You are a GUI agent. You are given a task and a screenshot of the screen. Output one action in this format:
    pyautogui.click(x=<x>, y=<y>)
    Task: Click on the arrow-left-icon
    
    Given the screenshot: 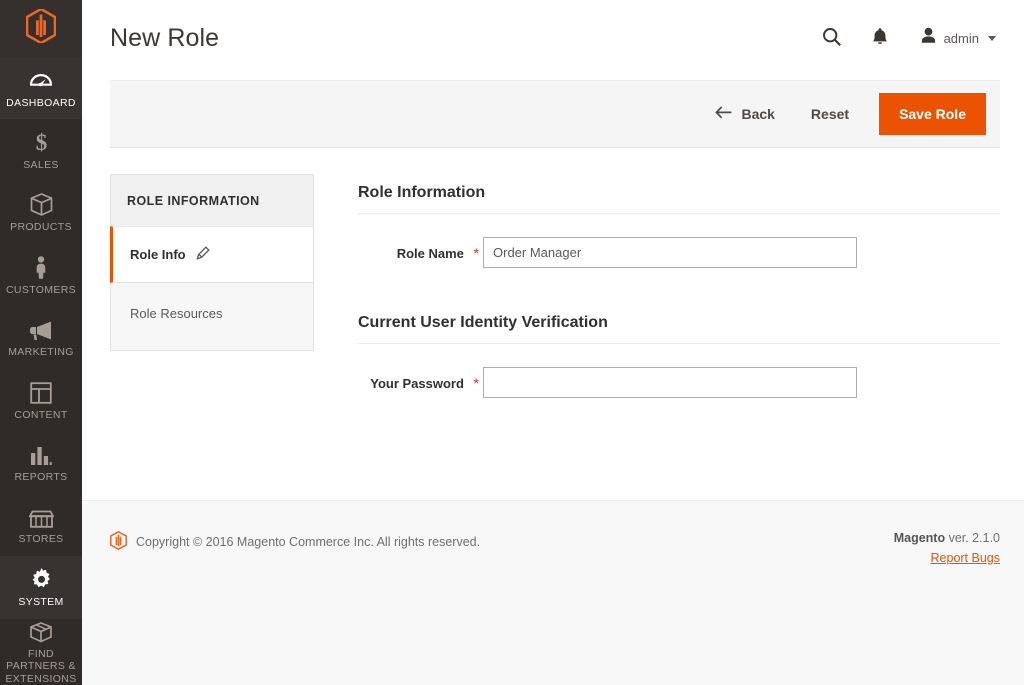 What is the action you would take?
    pyautogui.click(x=723, y=114)
    